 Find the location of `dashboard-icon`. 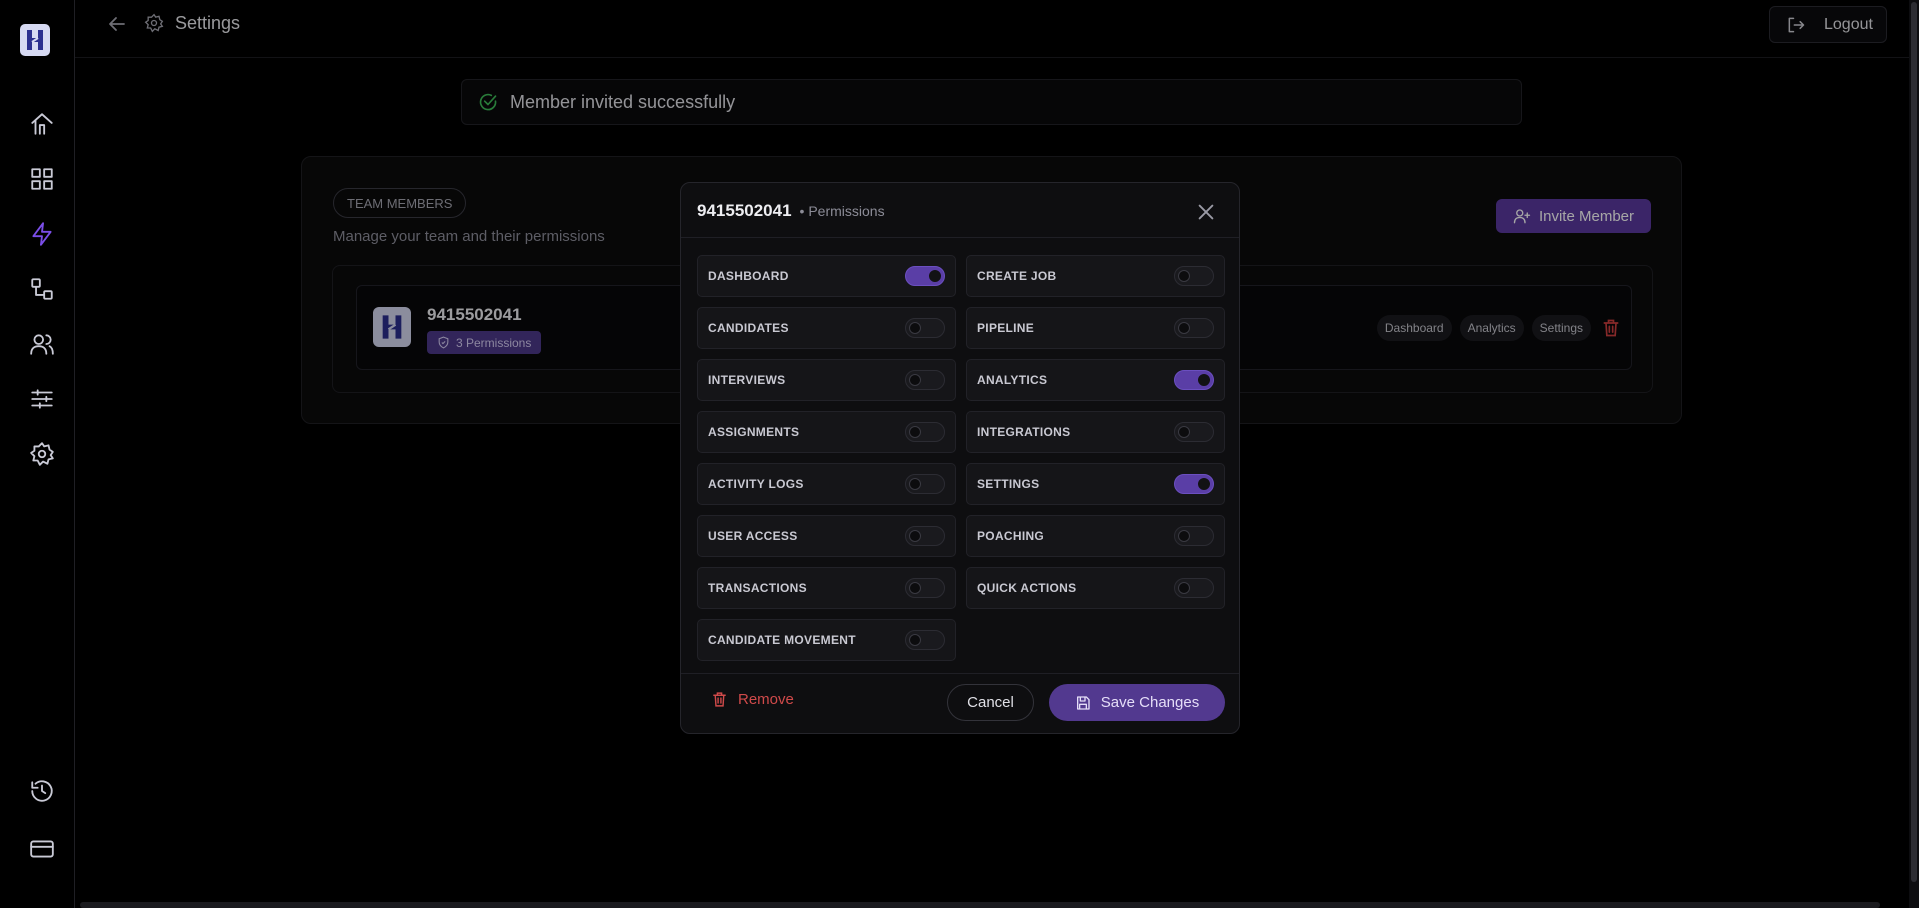

dashboard-icon is located at coordinates (42, 179).